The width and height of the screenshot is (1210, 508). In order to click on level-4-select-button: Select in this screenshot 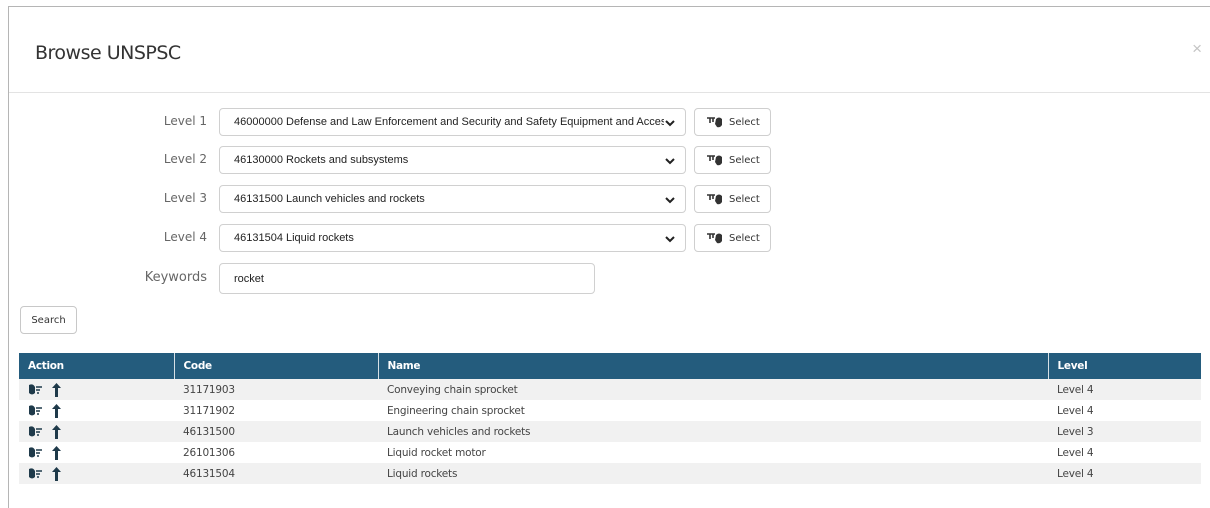, I will do `click(732, 238)`.